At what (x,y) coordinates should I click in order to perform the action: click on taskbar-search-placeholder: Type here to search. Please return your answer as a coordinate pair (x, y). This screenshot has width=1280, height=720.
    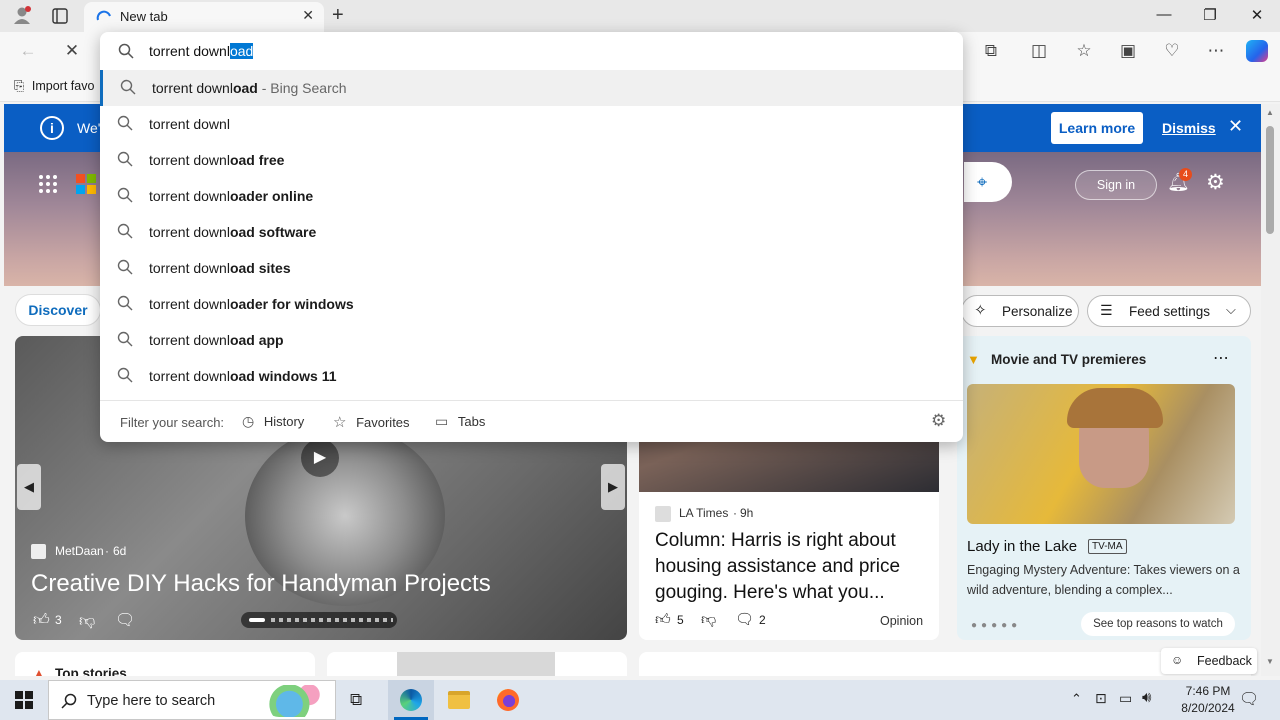
    Looking at the image, I should click on (151, 701).